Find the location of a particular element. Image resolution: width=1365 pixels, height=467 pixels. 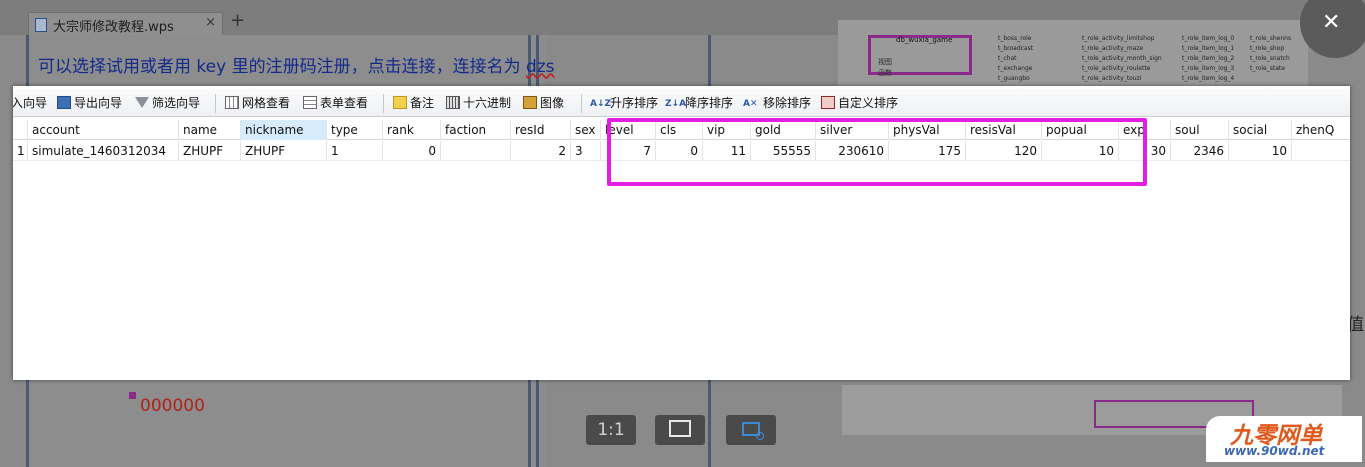

export-wizard-button: 导出向导 is located at coordinates (89, 103).